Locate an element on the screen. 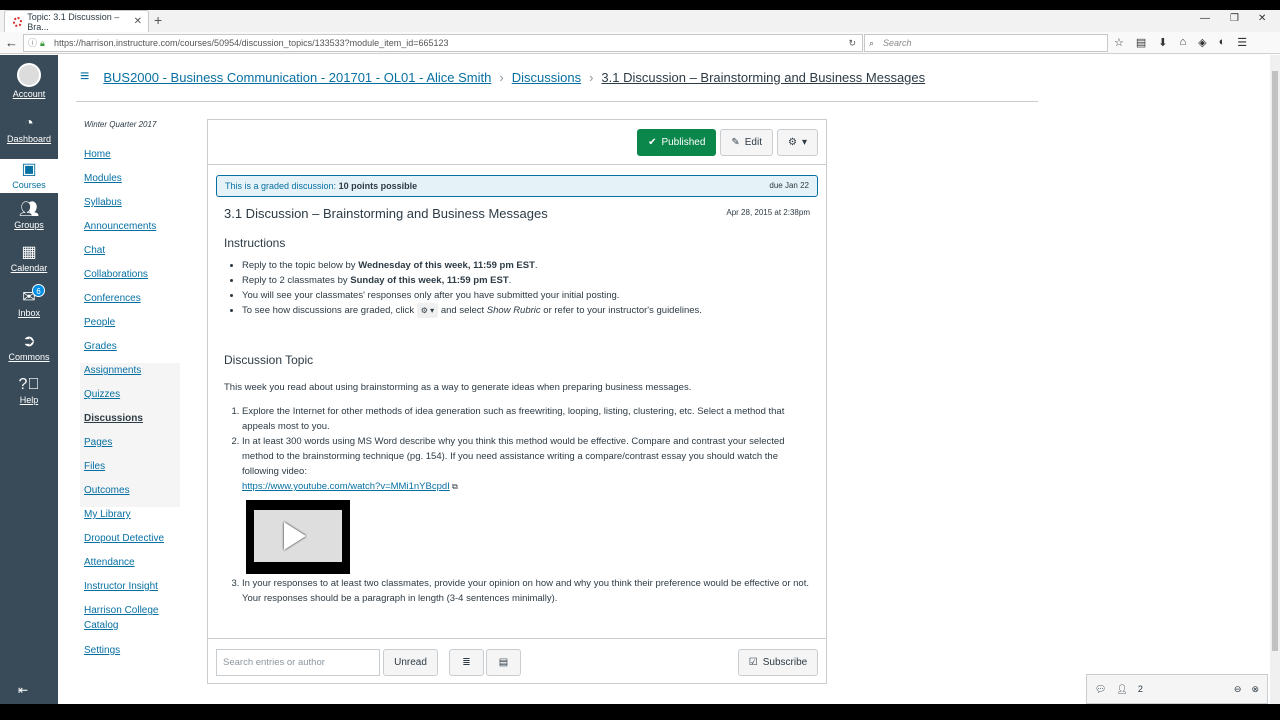 The height and width of the screenshot is (720, 1280). edit-button: ✎ Edit is located at coordinates (746, 142).